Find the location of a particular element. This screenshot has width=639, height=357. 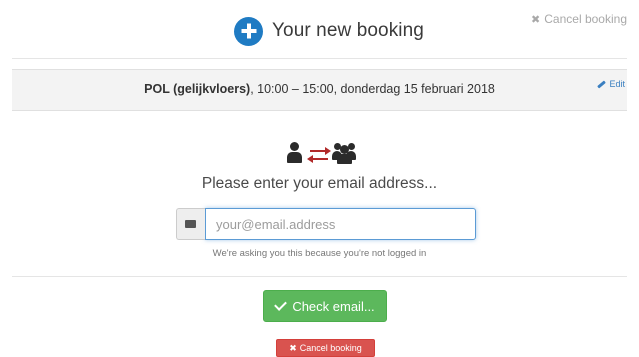

user-swap-illustration is located at coordinates (321, 155).